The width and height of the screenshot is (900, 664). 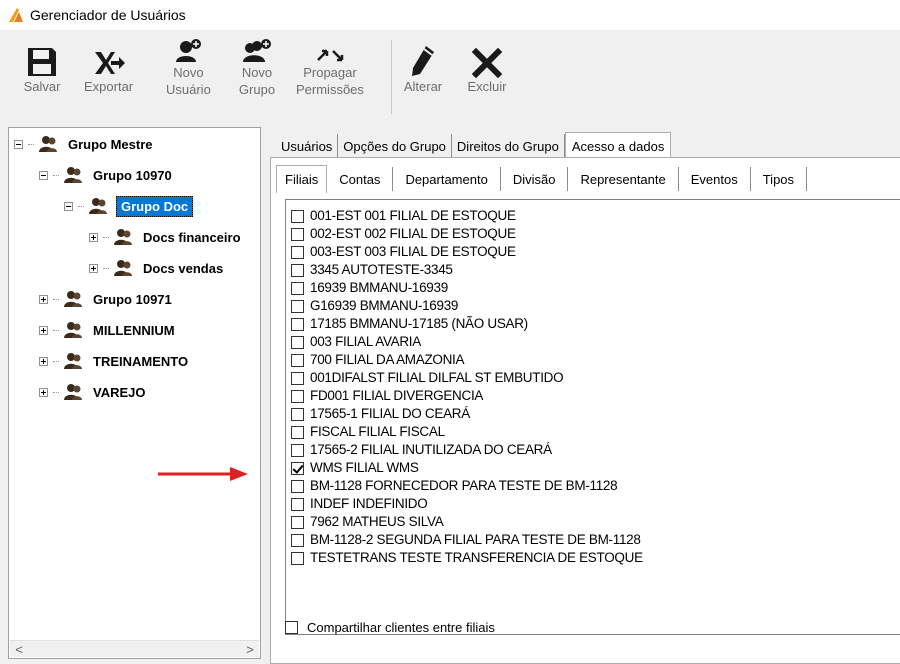 What do you see at coordinates (157, 268) in the screenshot?
I see `tree-node: Docs vendas` at bounding box center [157, 268].